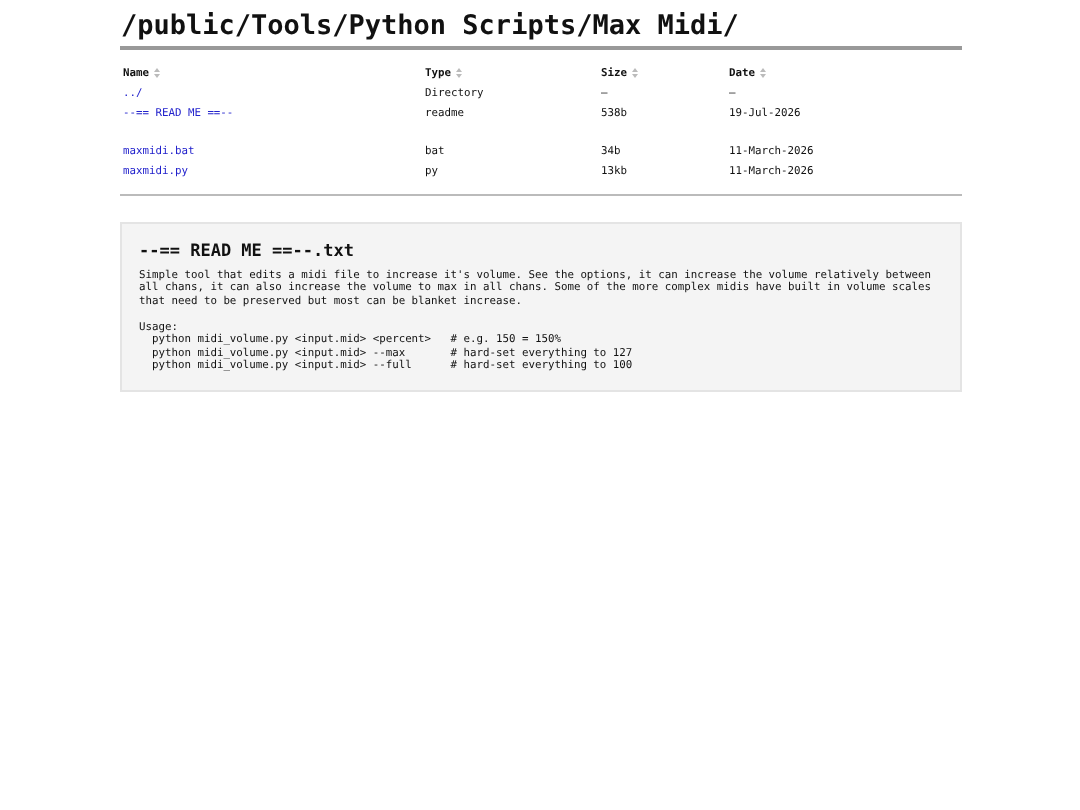 The image size is (1080, 810). Describe the element at coordinates (247, 251) in the screenshot. I see `readme-title: --== READ ME ==--.txt` at that location.